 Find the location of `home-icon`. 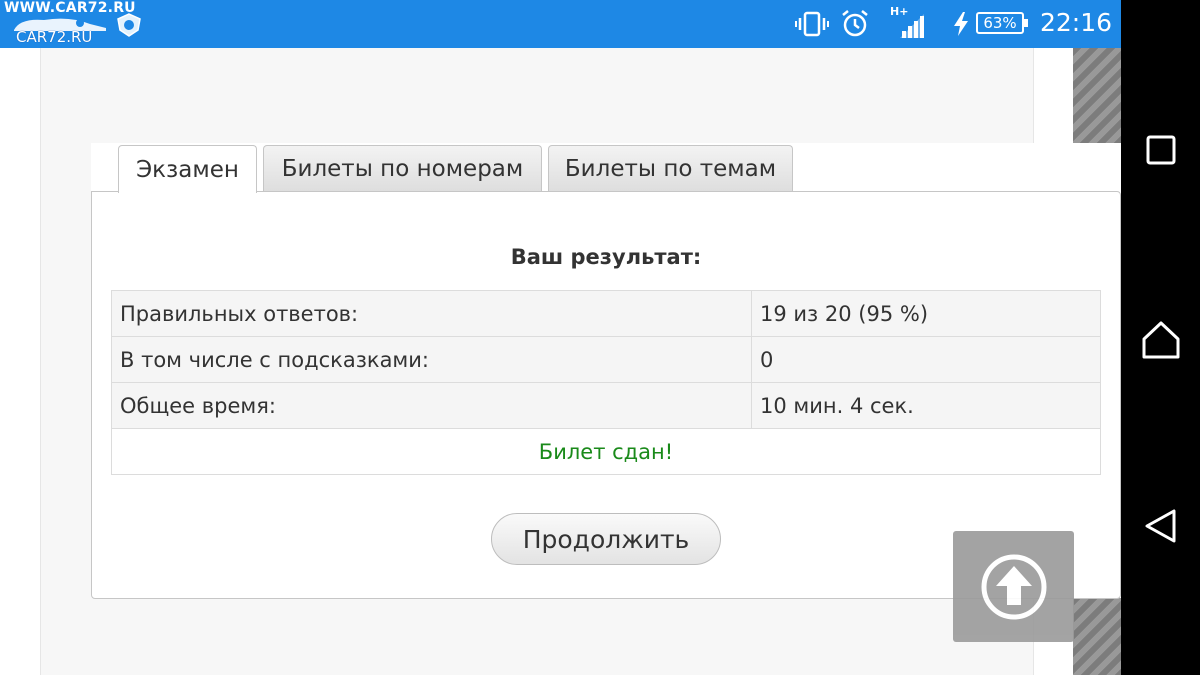

home-icon is located at coordinates (1160, 340).